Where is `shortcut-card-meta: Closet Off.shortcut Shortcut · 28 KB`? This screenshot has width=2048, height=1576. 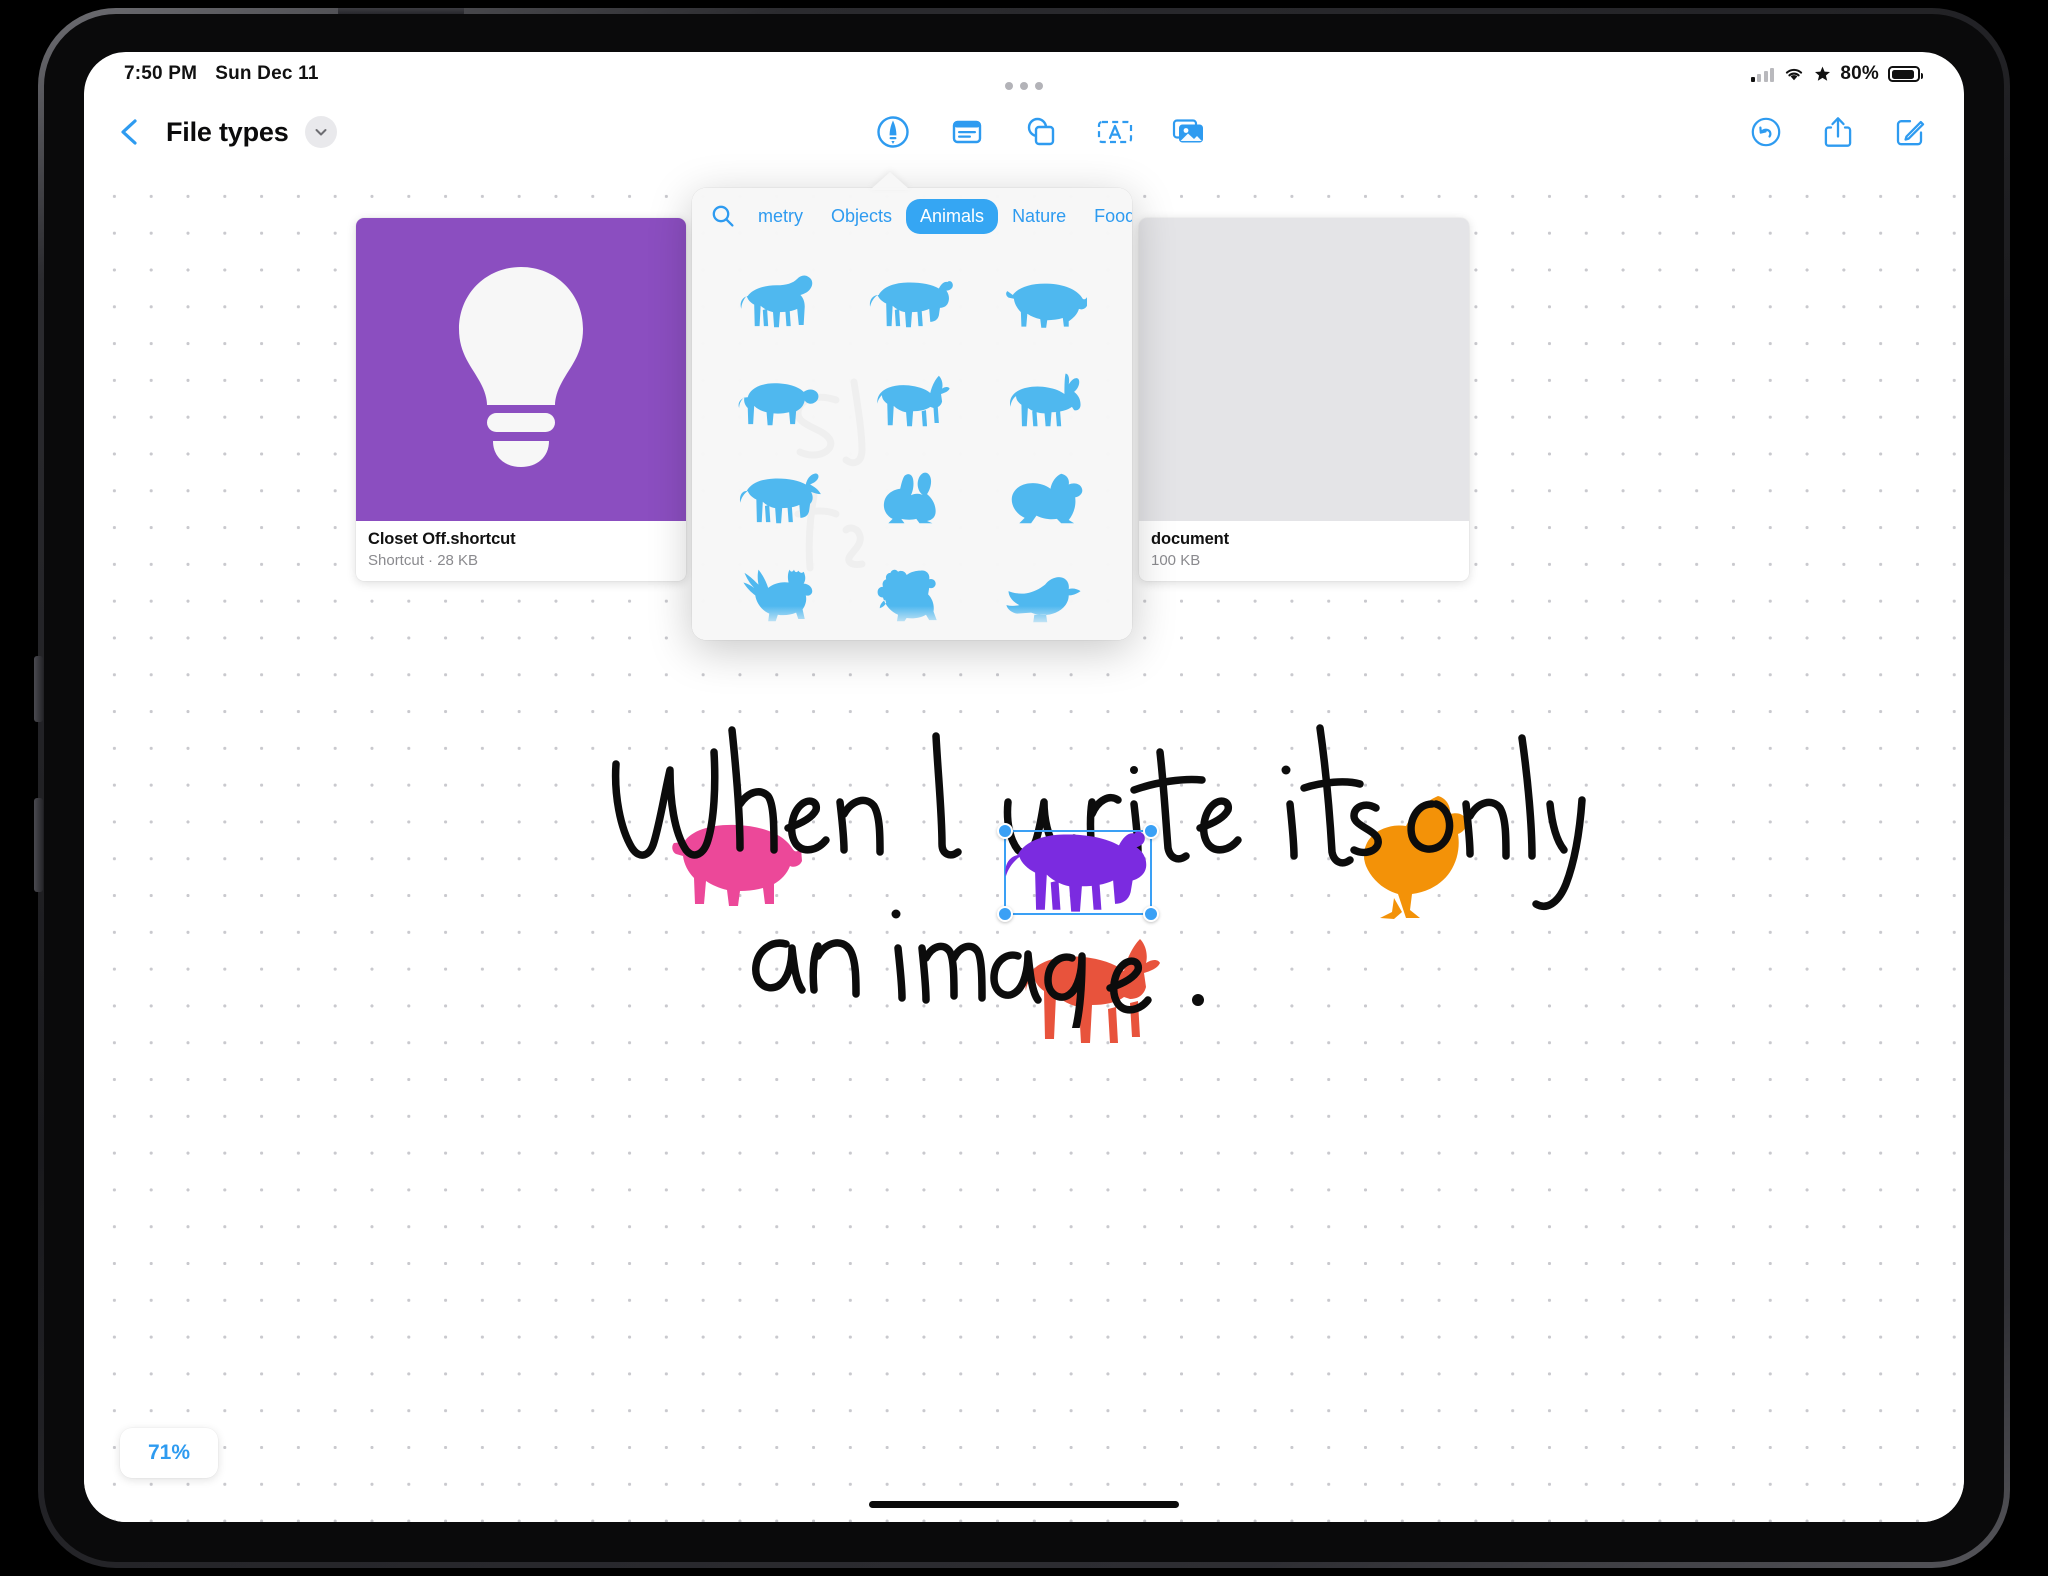
shortcut-card-meta: Closet Off.shortcut Shortcut · 28 KB is located at coordinates (521, 545).